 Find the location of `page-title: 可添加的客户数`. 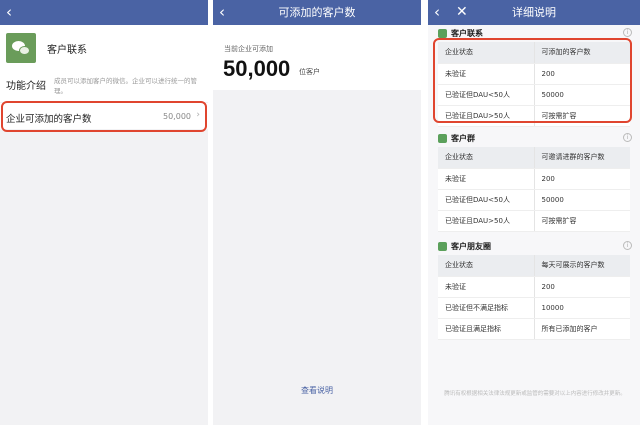

page-title: 可添加的客户数 is located at coordinates (317, 12).